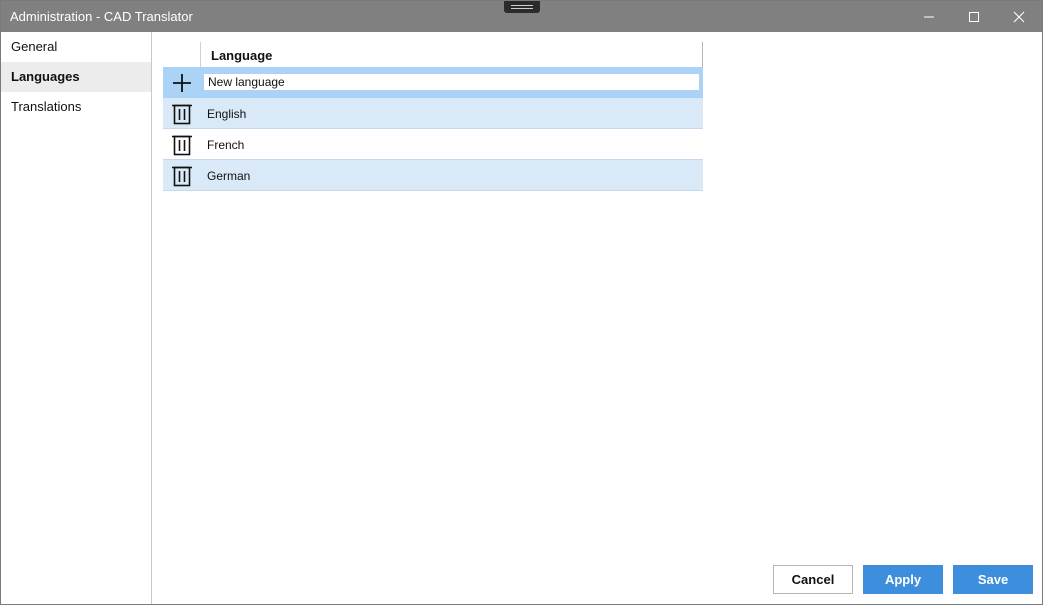 The image size is (1043, 605). What do you see at coordinates (46, 106) in the screenshot?
I see `sidebar-item-label: Translations` at bounding box center [46, 106].